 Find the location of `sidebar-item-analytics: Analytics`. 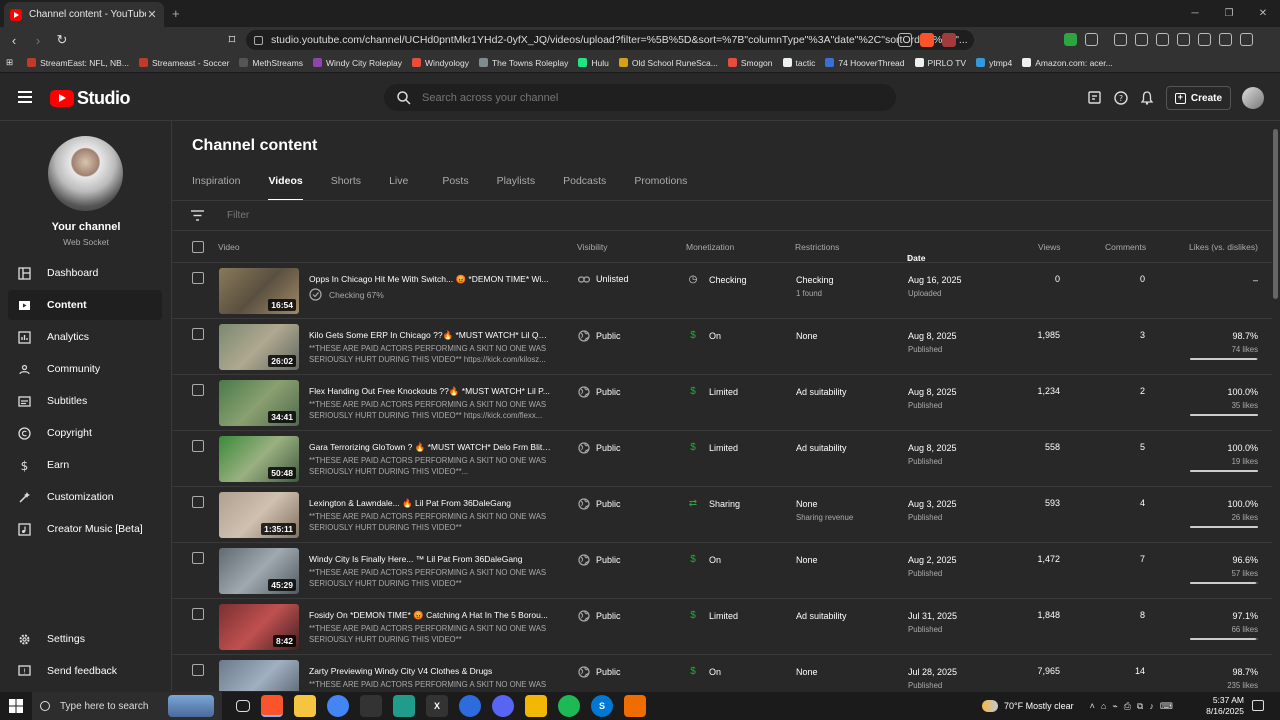

sidebar-item-analytics: Analytics is located at coordinates (85, 337).